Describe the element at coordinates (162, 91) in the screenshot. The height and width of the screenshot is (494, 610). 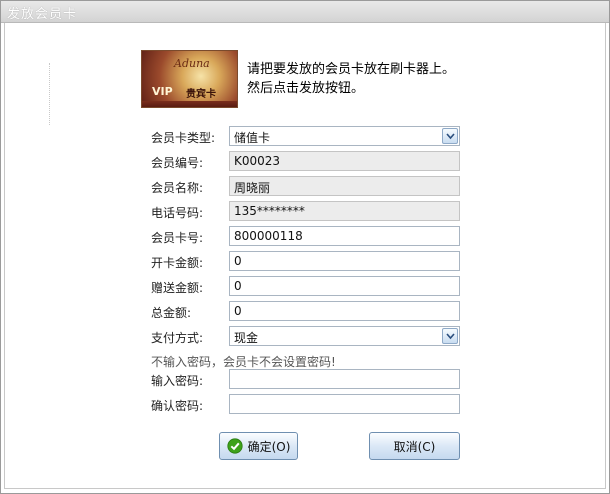
I see `card-vip-text: VIP` at that location.